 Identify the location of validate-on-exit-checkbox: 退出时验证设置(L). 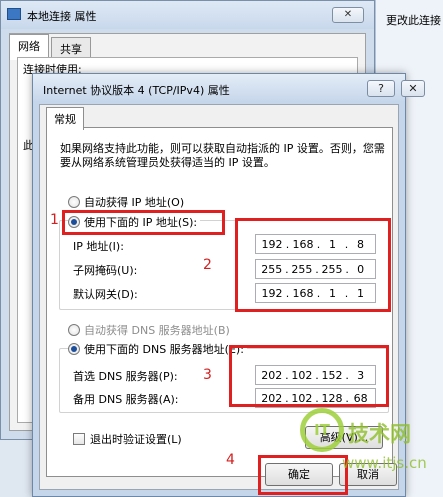
(127, 439).